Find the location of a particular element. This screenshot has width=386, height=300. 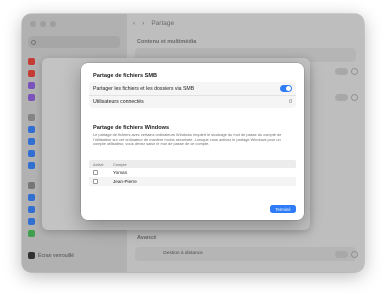

connected-users-label: Utilisateurs connectés is located at coordinates (118, 102).